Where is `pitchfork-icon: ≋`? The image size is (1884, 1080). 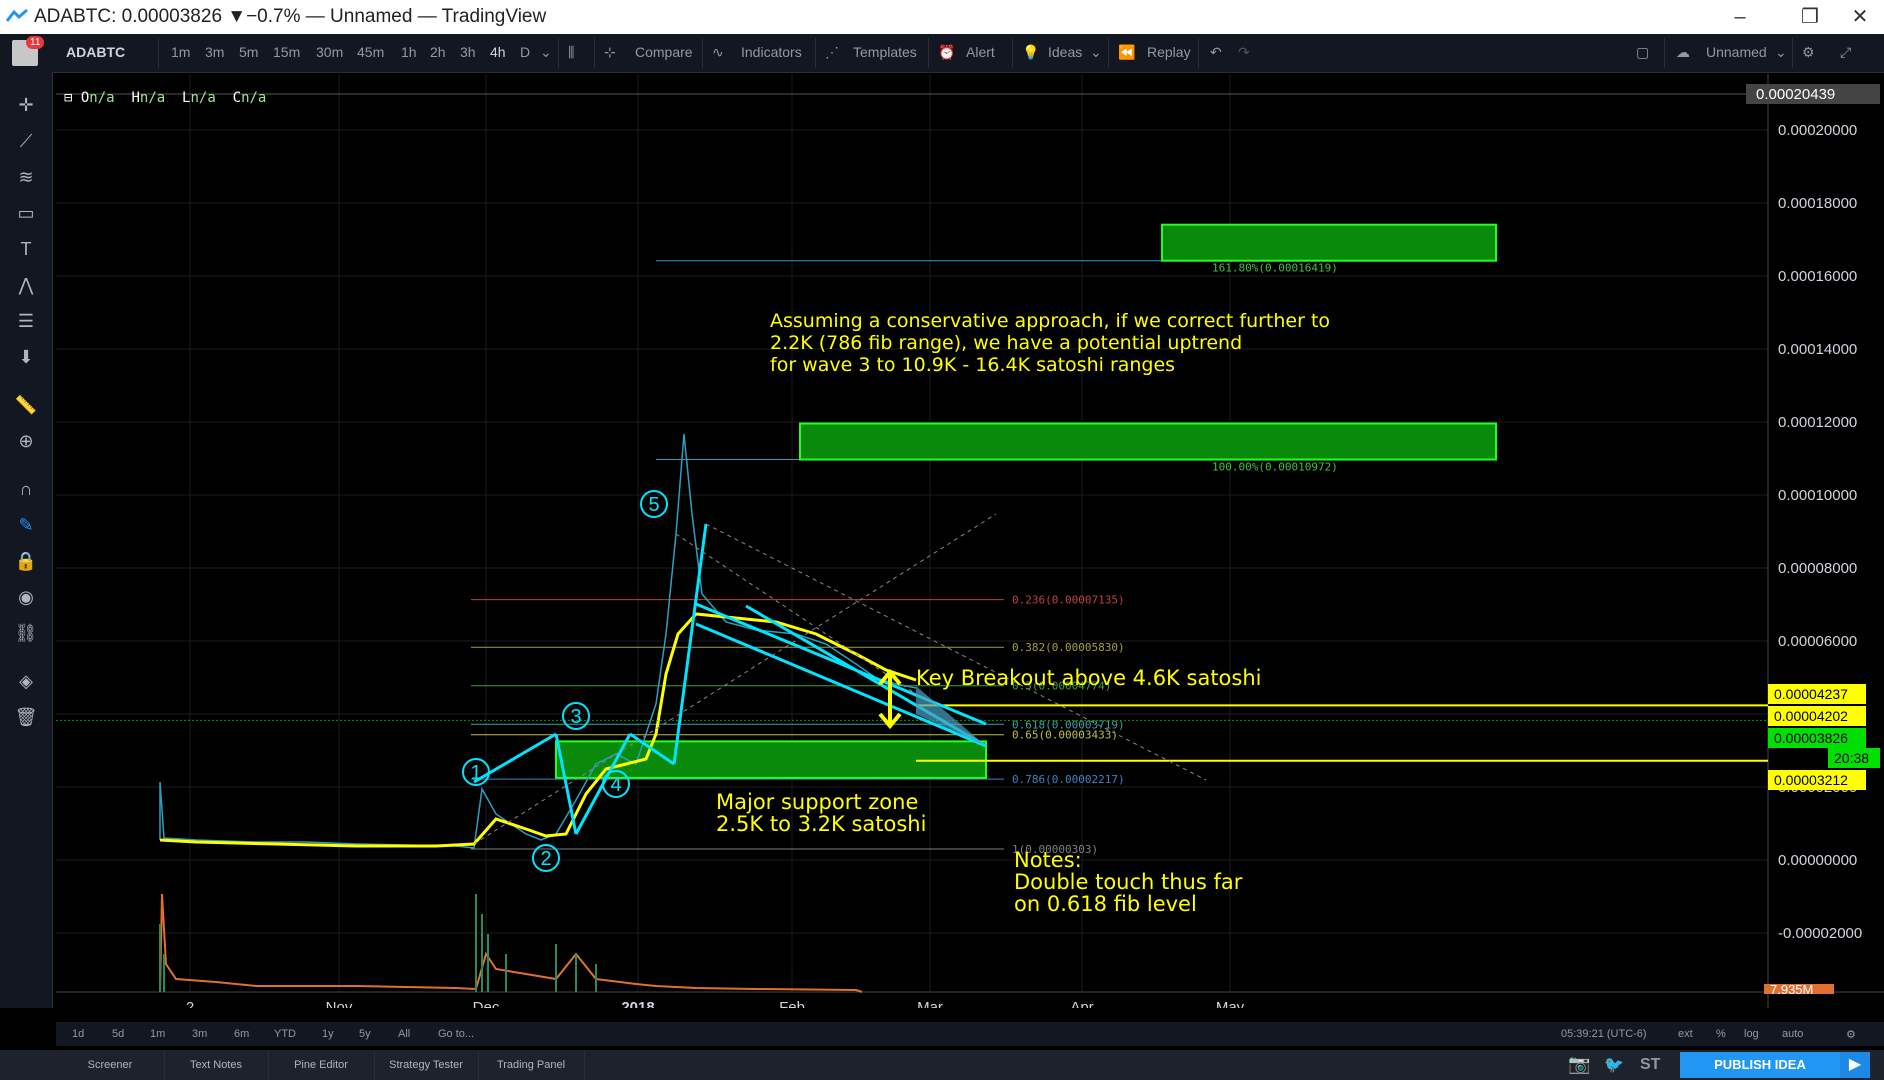
pitchfork-icon: ≋ is located at coordinates (26, 177).